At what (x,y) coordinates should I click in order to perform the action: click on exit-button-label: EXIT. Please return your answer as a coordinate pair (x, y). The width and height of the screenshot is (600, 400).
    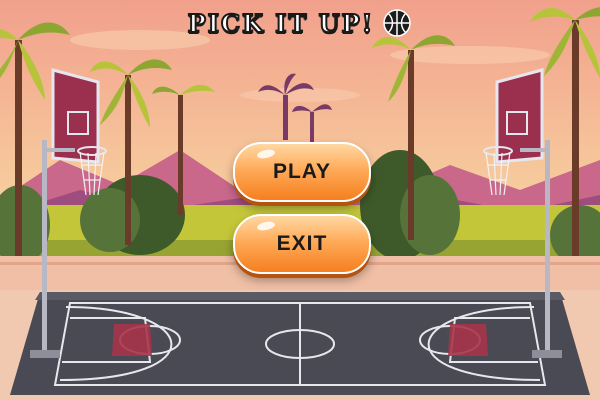
    Looking at the image, I should click on (302, 243).